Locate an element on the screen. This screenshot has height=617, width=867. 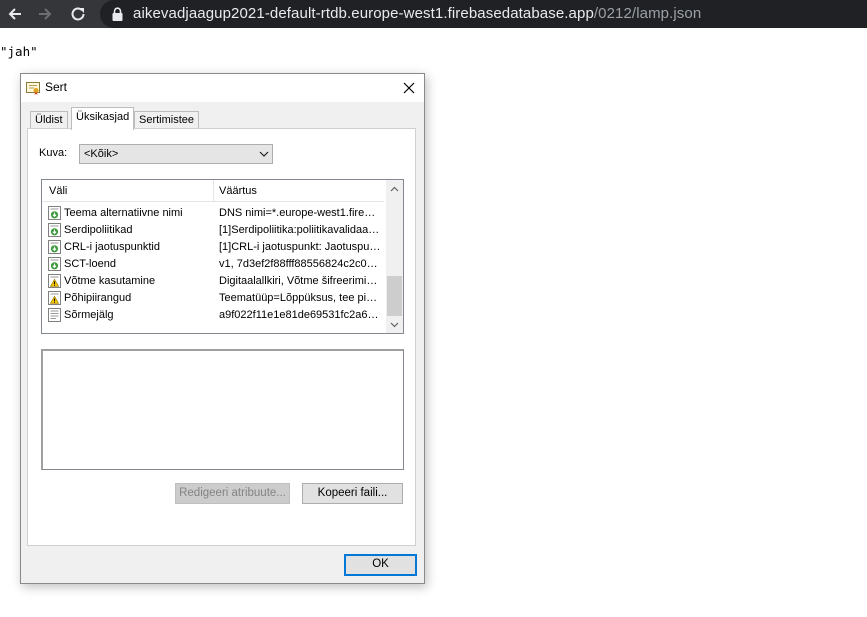
field-value: [1]Serdipoliitika:poliitikavalidaator is located at coordinates (300, 230).